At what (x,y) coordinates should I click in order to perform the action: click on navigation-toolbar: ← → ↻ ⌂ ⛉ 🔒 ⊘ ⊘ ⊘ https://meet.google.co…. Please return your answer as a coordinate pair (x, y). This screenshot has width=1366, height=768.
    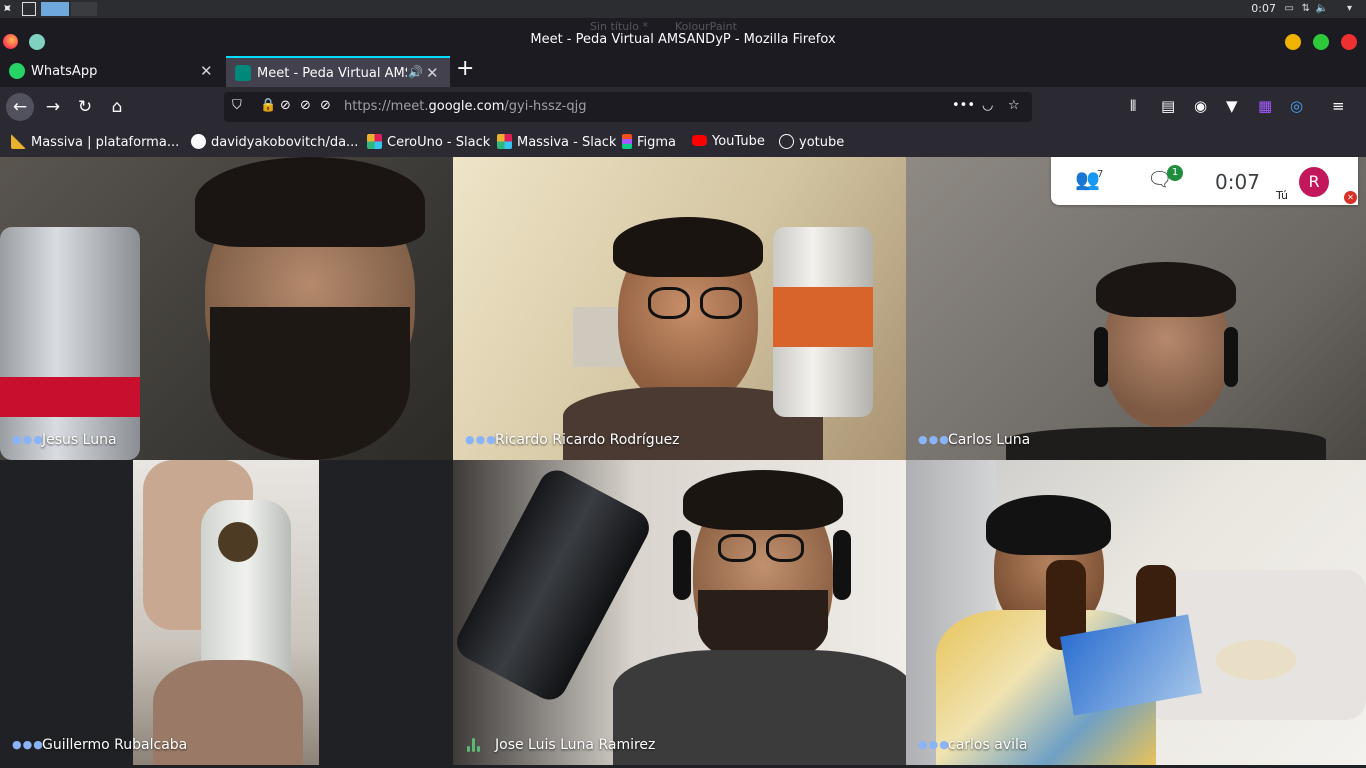
    Looking at the image, I should click on (683, 107).